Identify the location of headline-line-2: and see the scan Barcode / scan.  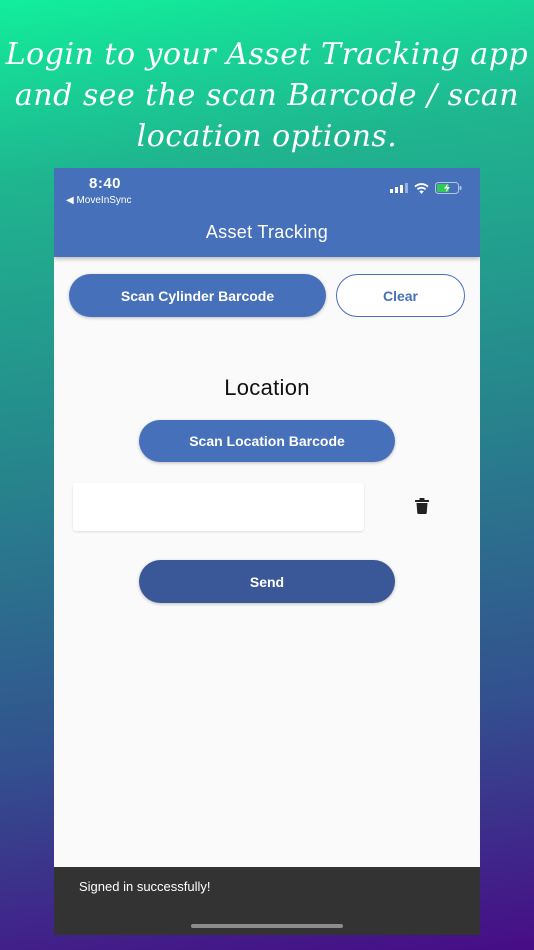
(267, 95).